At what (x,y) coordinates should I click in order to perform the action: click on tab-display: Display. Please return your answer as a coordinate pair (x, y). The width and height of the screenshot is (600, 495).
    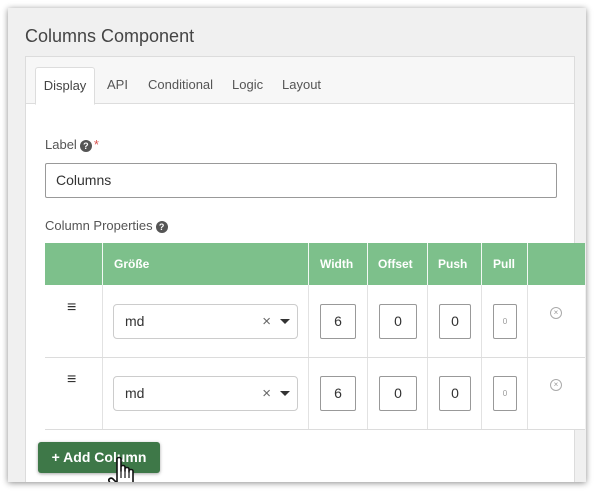
    Looking at the image, I should click on (65, 86).